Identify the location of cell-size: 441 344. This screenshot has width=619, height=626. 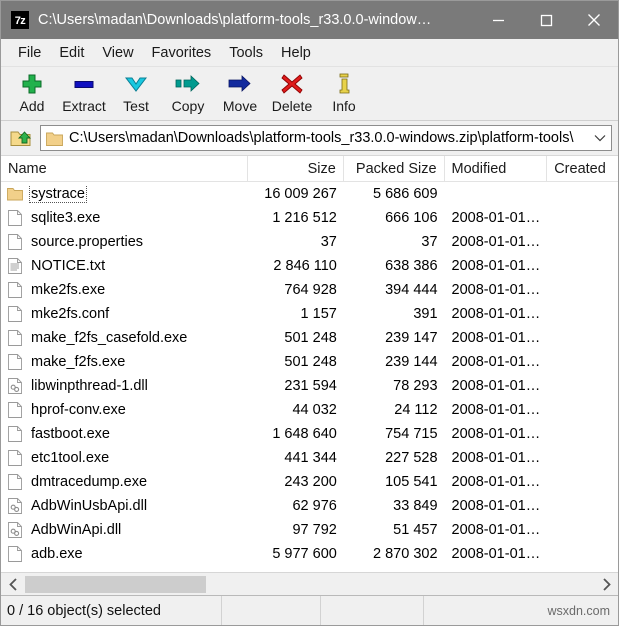
(310, 458).